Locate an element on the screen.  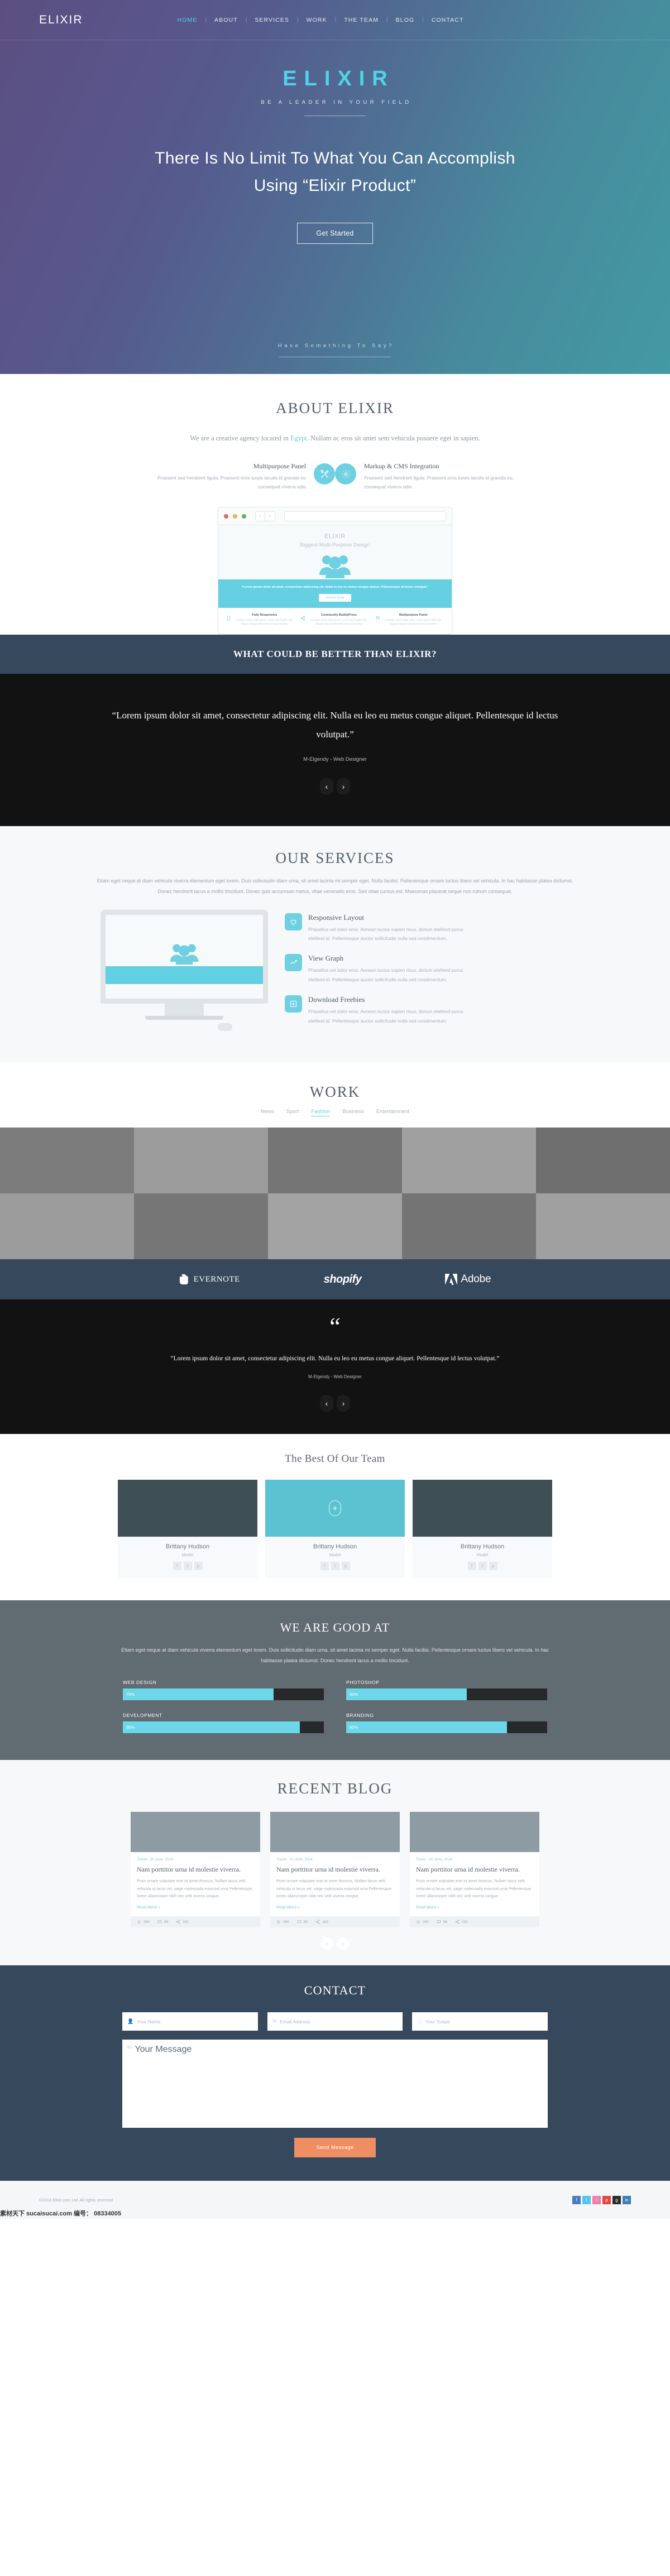
subject-field: ⓘ Your Subjet is located at coordinates (480, 2021).